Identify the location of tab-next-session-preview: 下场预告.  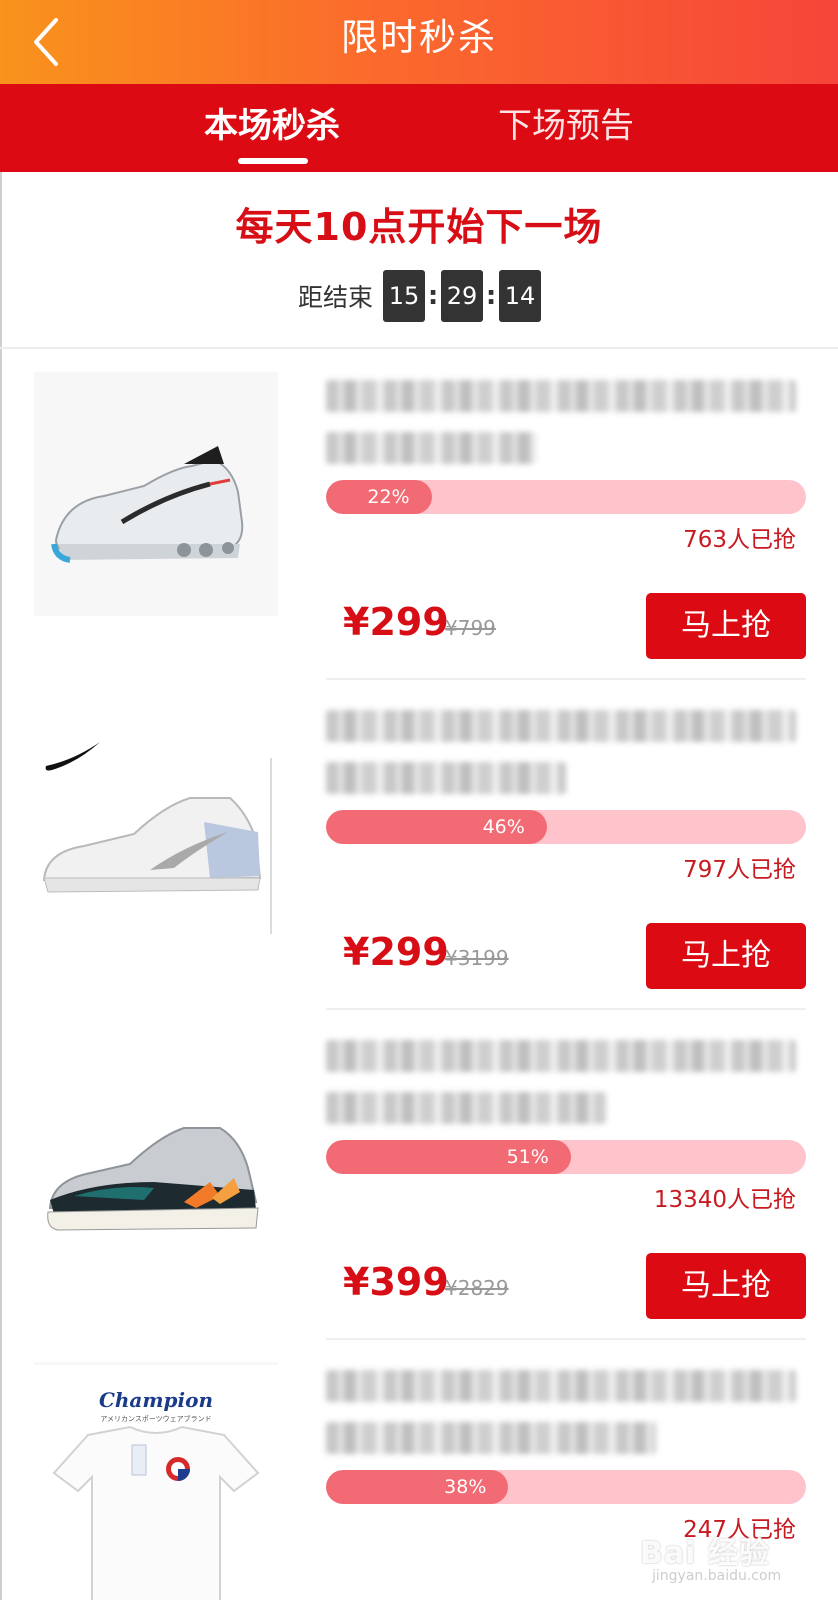
(566, 128).